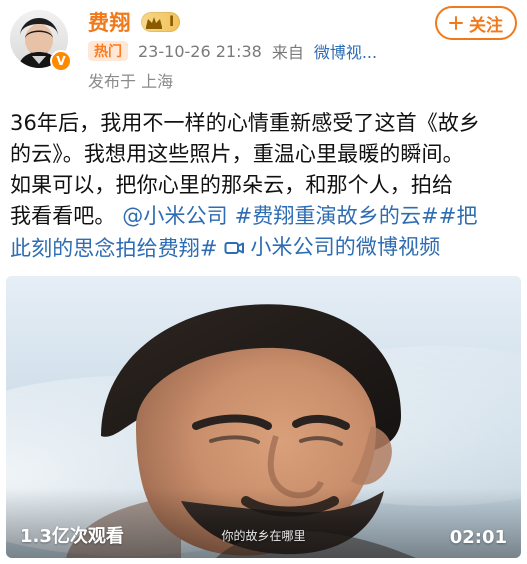 This screenshot has height=564, width=527. What do you see at coordinates (131, 81) in the screenshot?
I see `location: 发布于 上海` at bounding box center [131, 81].